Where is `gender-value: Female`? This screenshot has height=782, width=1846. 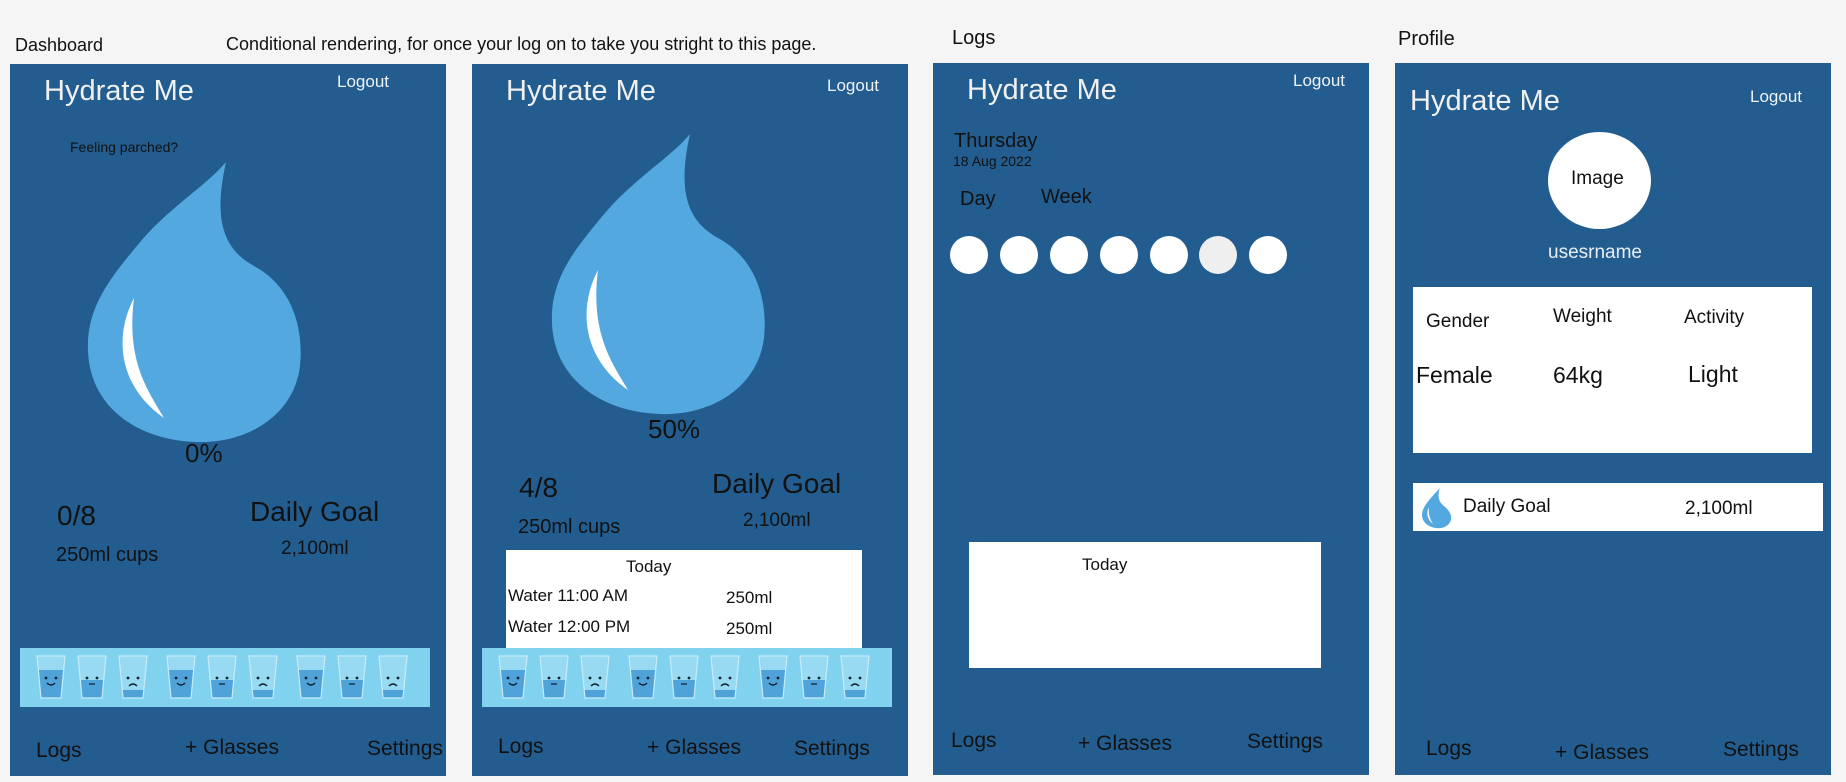 gender-value: Female is located at coordinates (1454, 375).